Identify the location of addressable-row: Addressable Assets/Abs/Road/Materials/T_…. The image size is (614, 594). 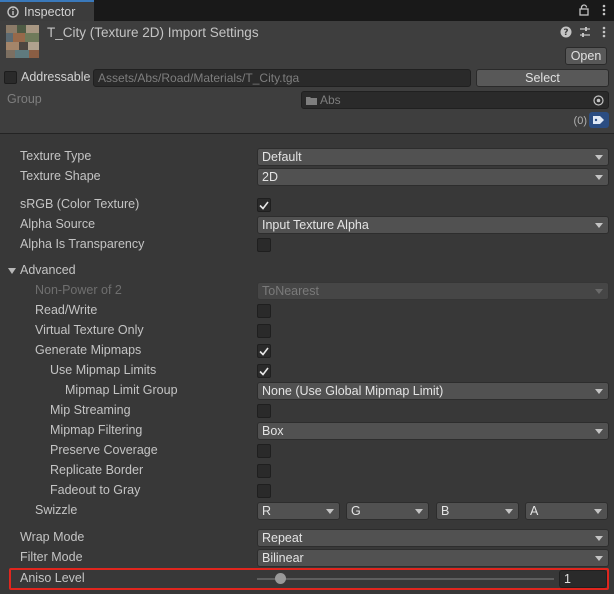
(307, 79).